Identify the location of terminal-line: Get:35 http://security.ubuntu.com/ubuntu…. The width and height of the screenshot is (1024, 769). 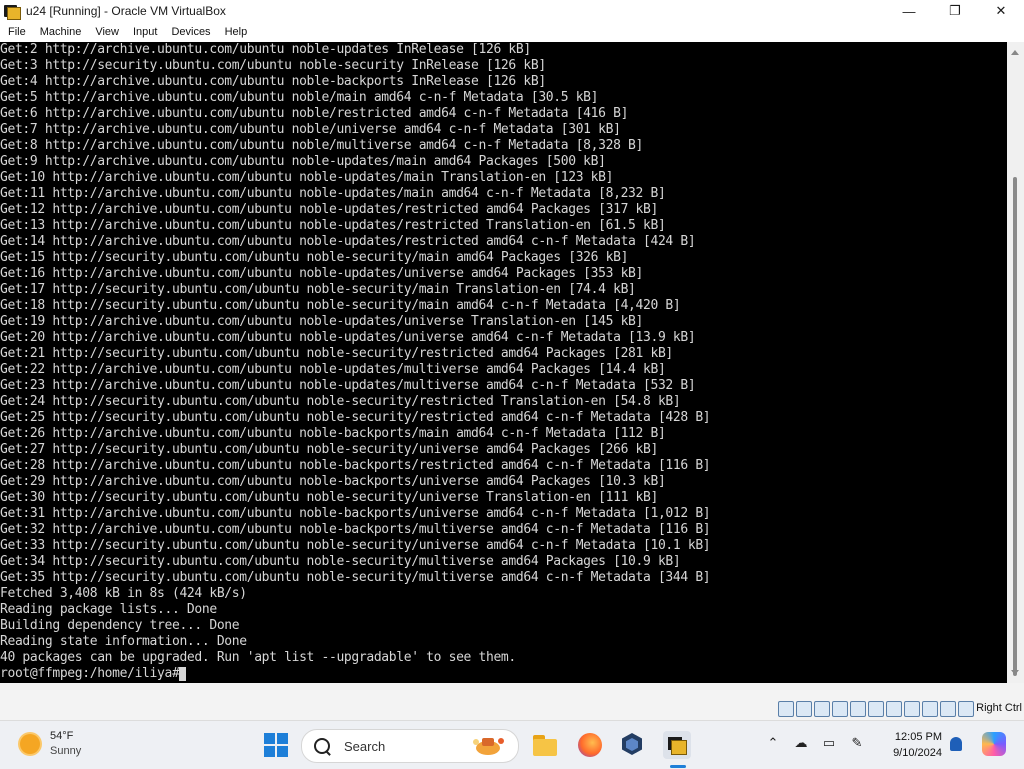
(355, 577).